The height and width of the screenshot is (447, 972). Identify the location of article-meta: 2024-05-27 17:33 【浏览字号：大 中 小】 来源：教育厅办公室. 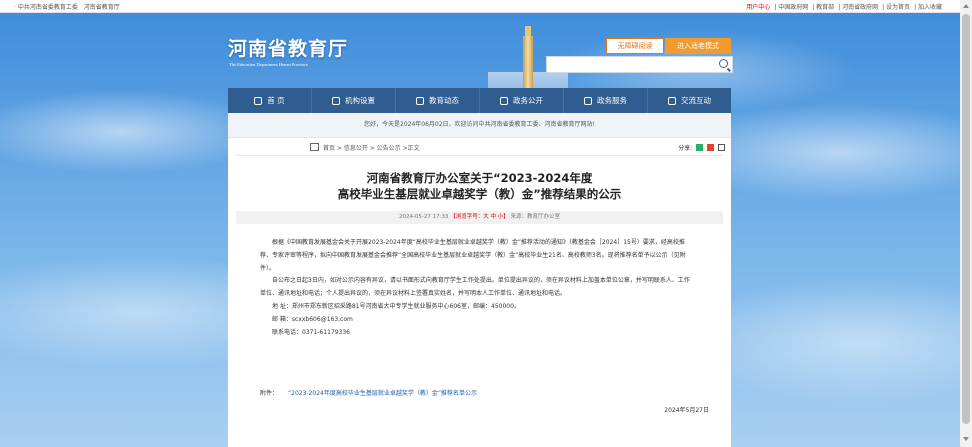
(479, 217).